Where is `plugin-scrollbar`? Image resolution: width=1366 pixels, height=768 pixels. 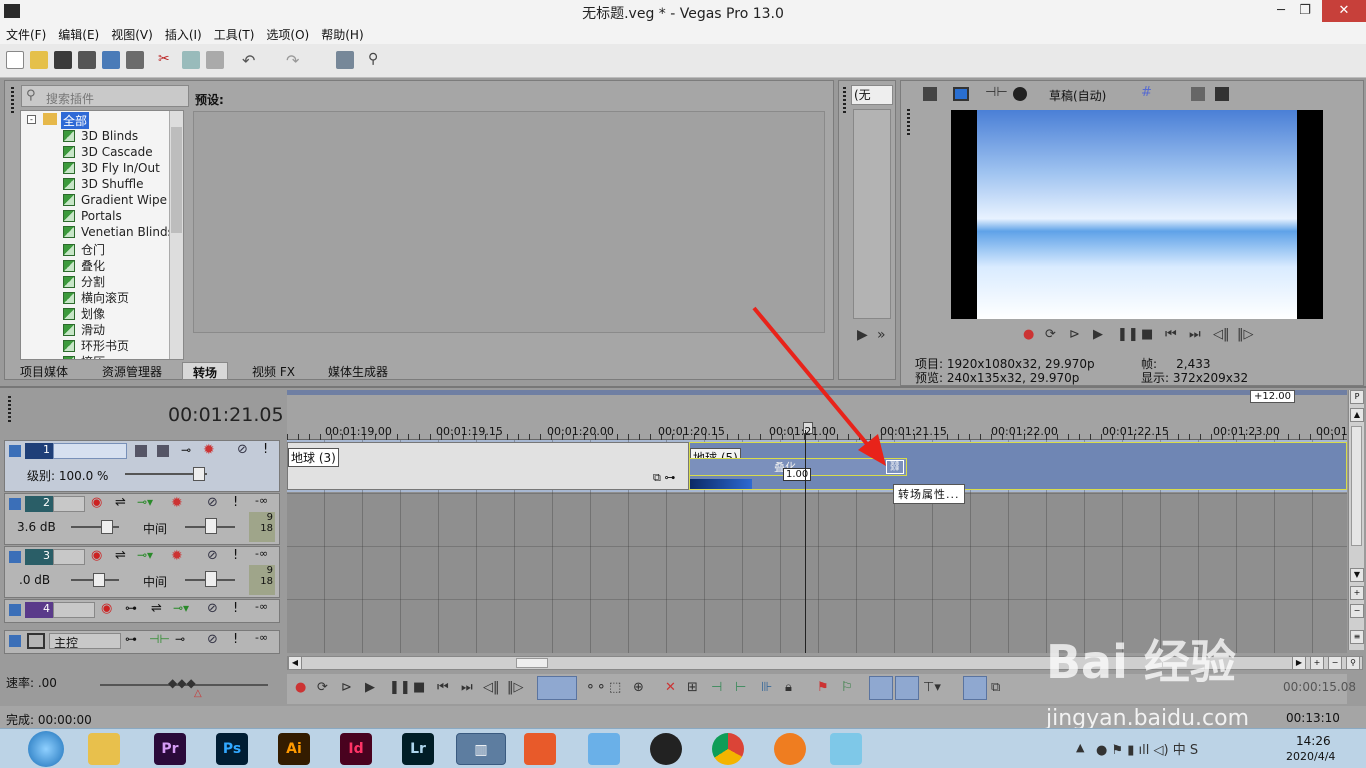 plugin-scrollbar is located at coordinates (176, 235).